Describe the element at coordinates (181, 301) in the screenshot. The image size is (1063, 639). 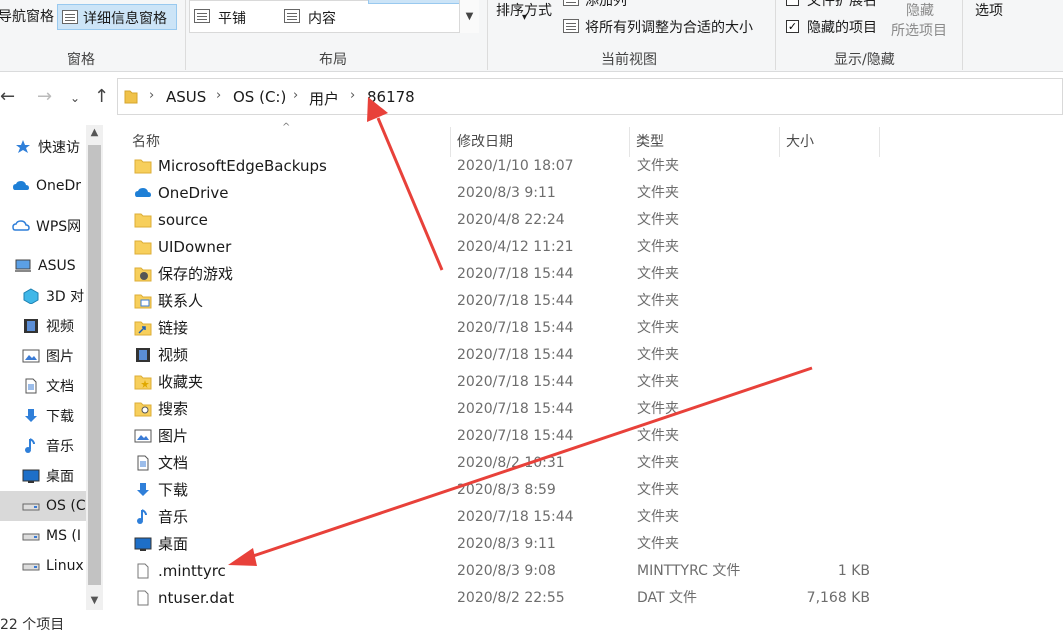
I see `file-name: 联系人` at that location.